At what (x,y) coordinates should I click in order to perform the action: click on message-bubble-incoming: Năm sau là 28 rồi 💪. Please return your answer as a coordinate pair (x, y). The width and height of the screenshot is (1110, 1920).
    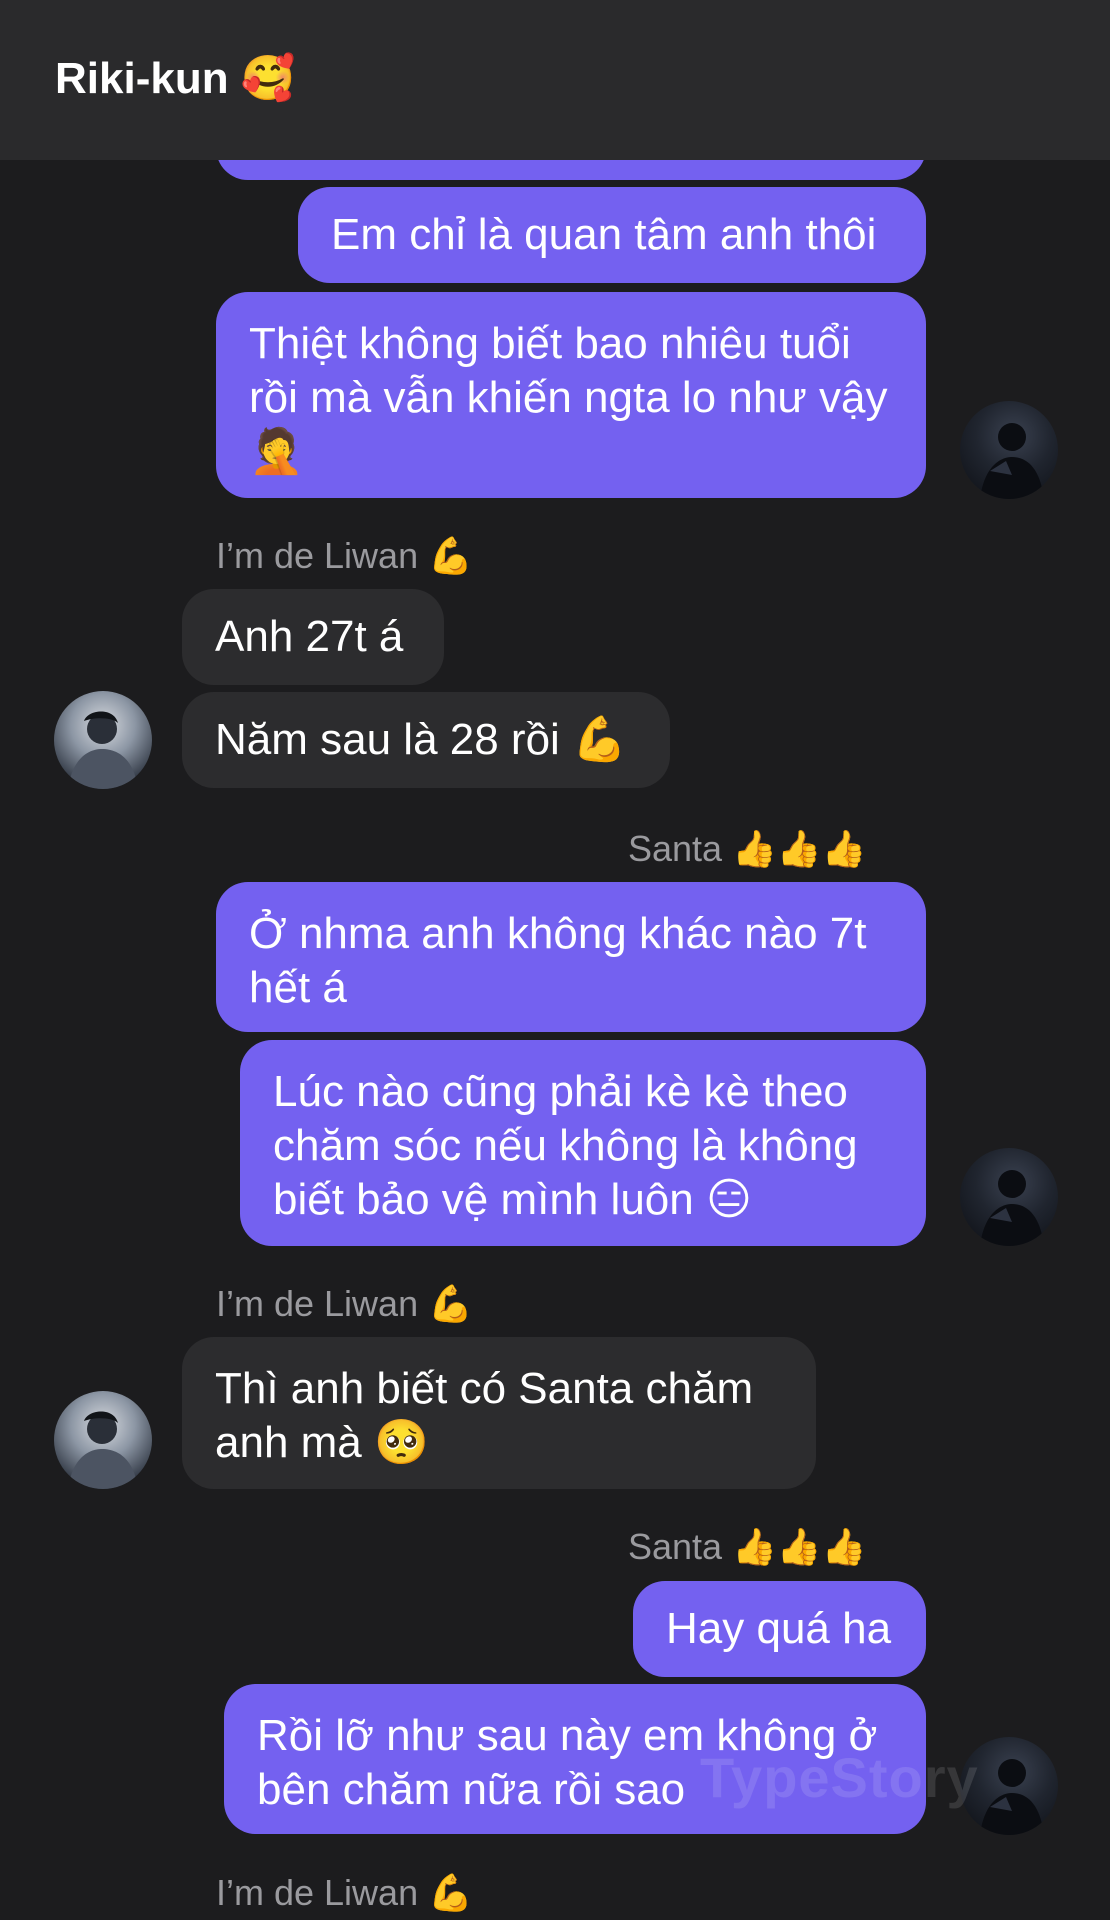
    Looking at the image, I should click on (426, 740).